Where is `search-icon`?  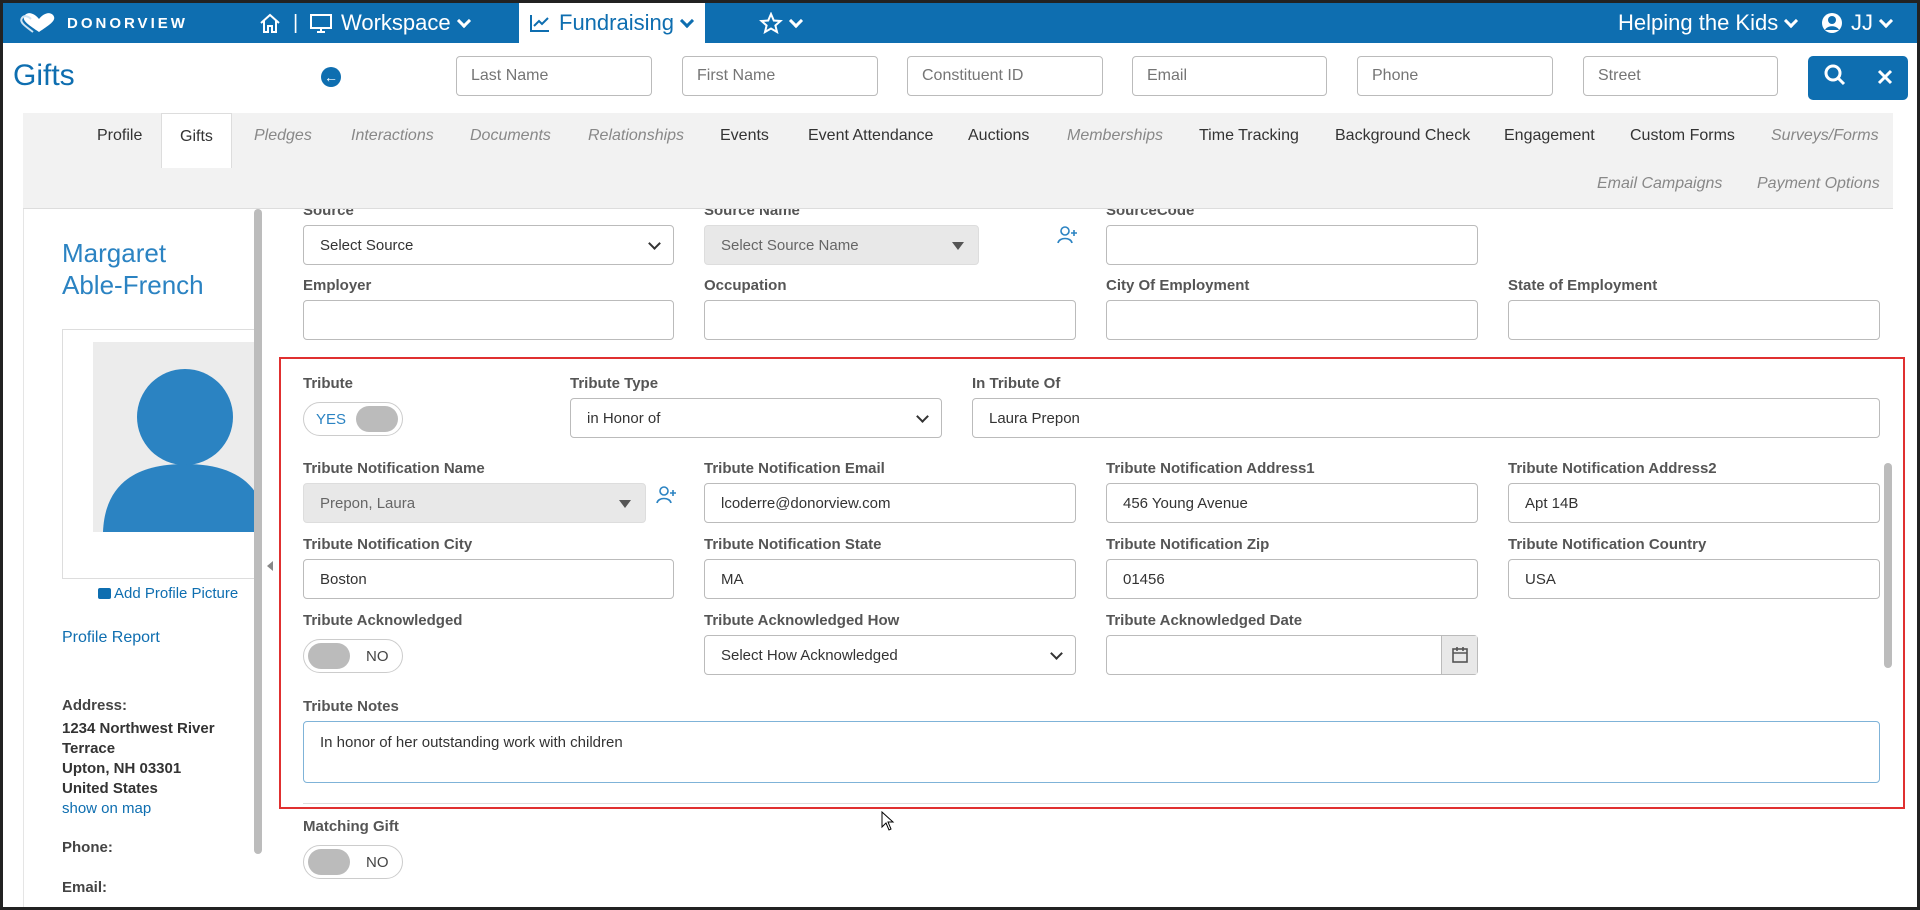
search-icon is located at coordinates (1834, 74).